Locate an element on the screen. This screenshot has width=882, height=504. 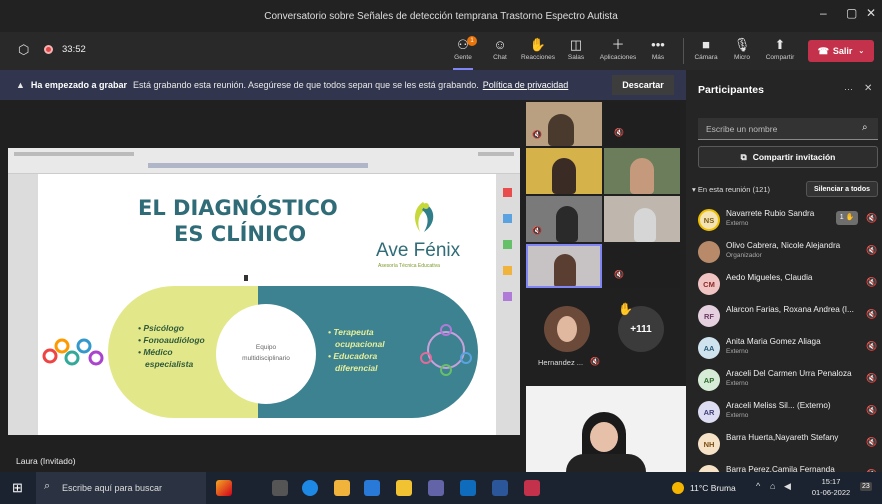
slide-title-line1: EL DIAGNÓSTICO is located at coordinates (238, 208).